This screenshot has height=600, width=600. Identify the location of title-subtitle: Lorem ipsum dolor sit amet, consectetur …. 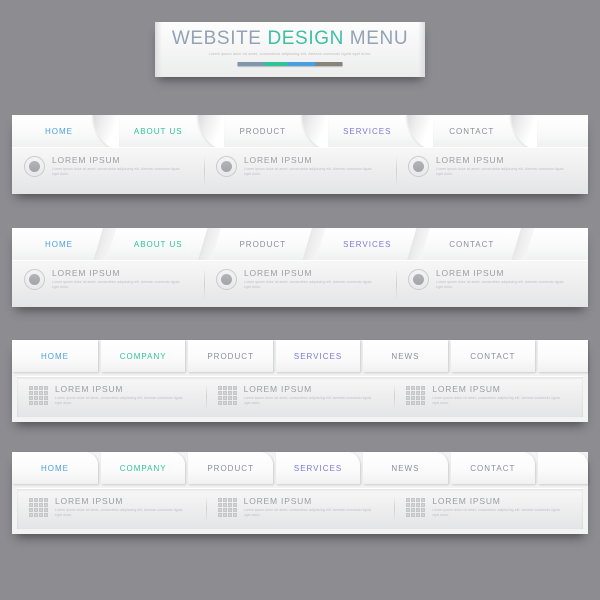
(290, 54).